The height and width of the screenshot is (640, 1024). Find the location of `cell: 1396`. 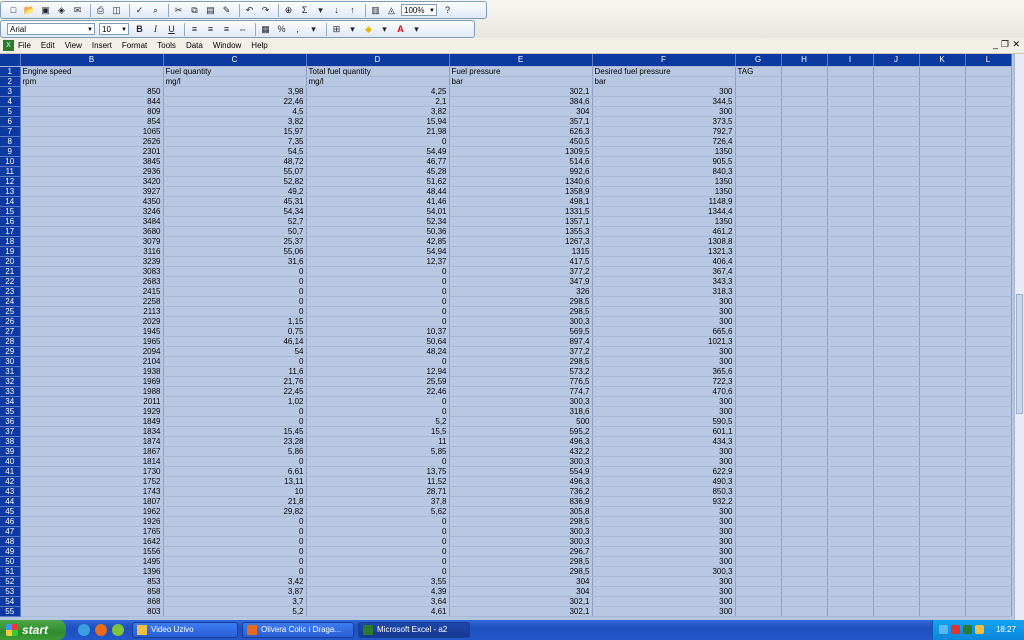

cell: 1396 is located at coordinates (92, 571).